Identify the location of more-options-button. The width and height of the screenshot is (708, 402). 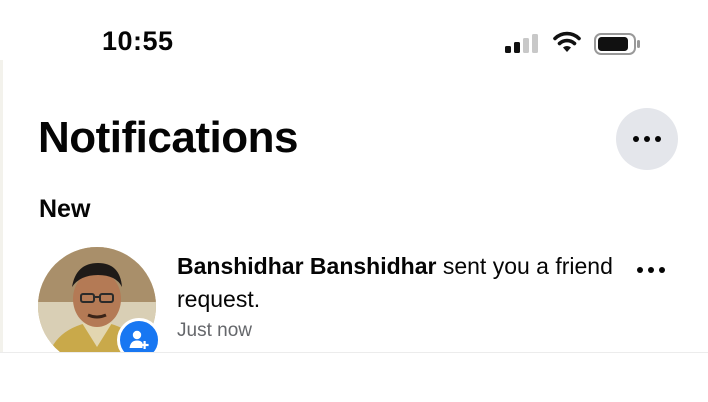
(647, 139).